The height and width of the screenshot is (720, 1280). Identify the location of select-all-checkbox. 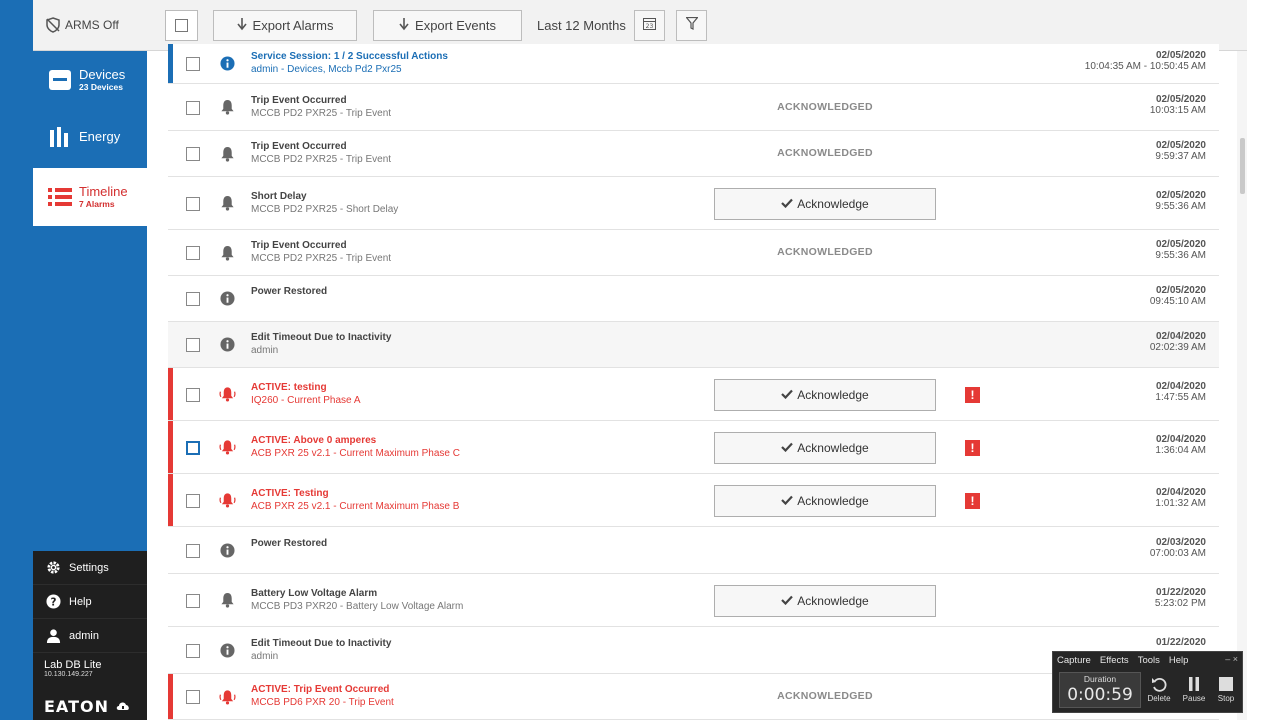
(181, 25).